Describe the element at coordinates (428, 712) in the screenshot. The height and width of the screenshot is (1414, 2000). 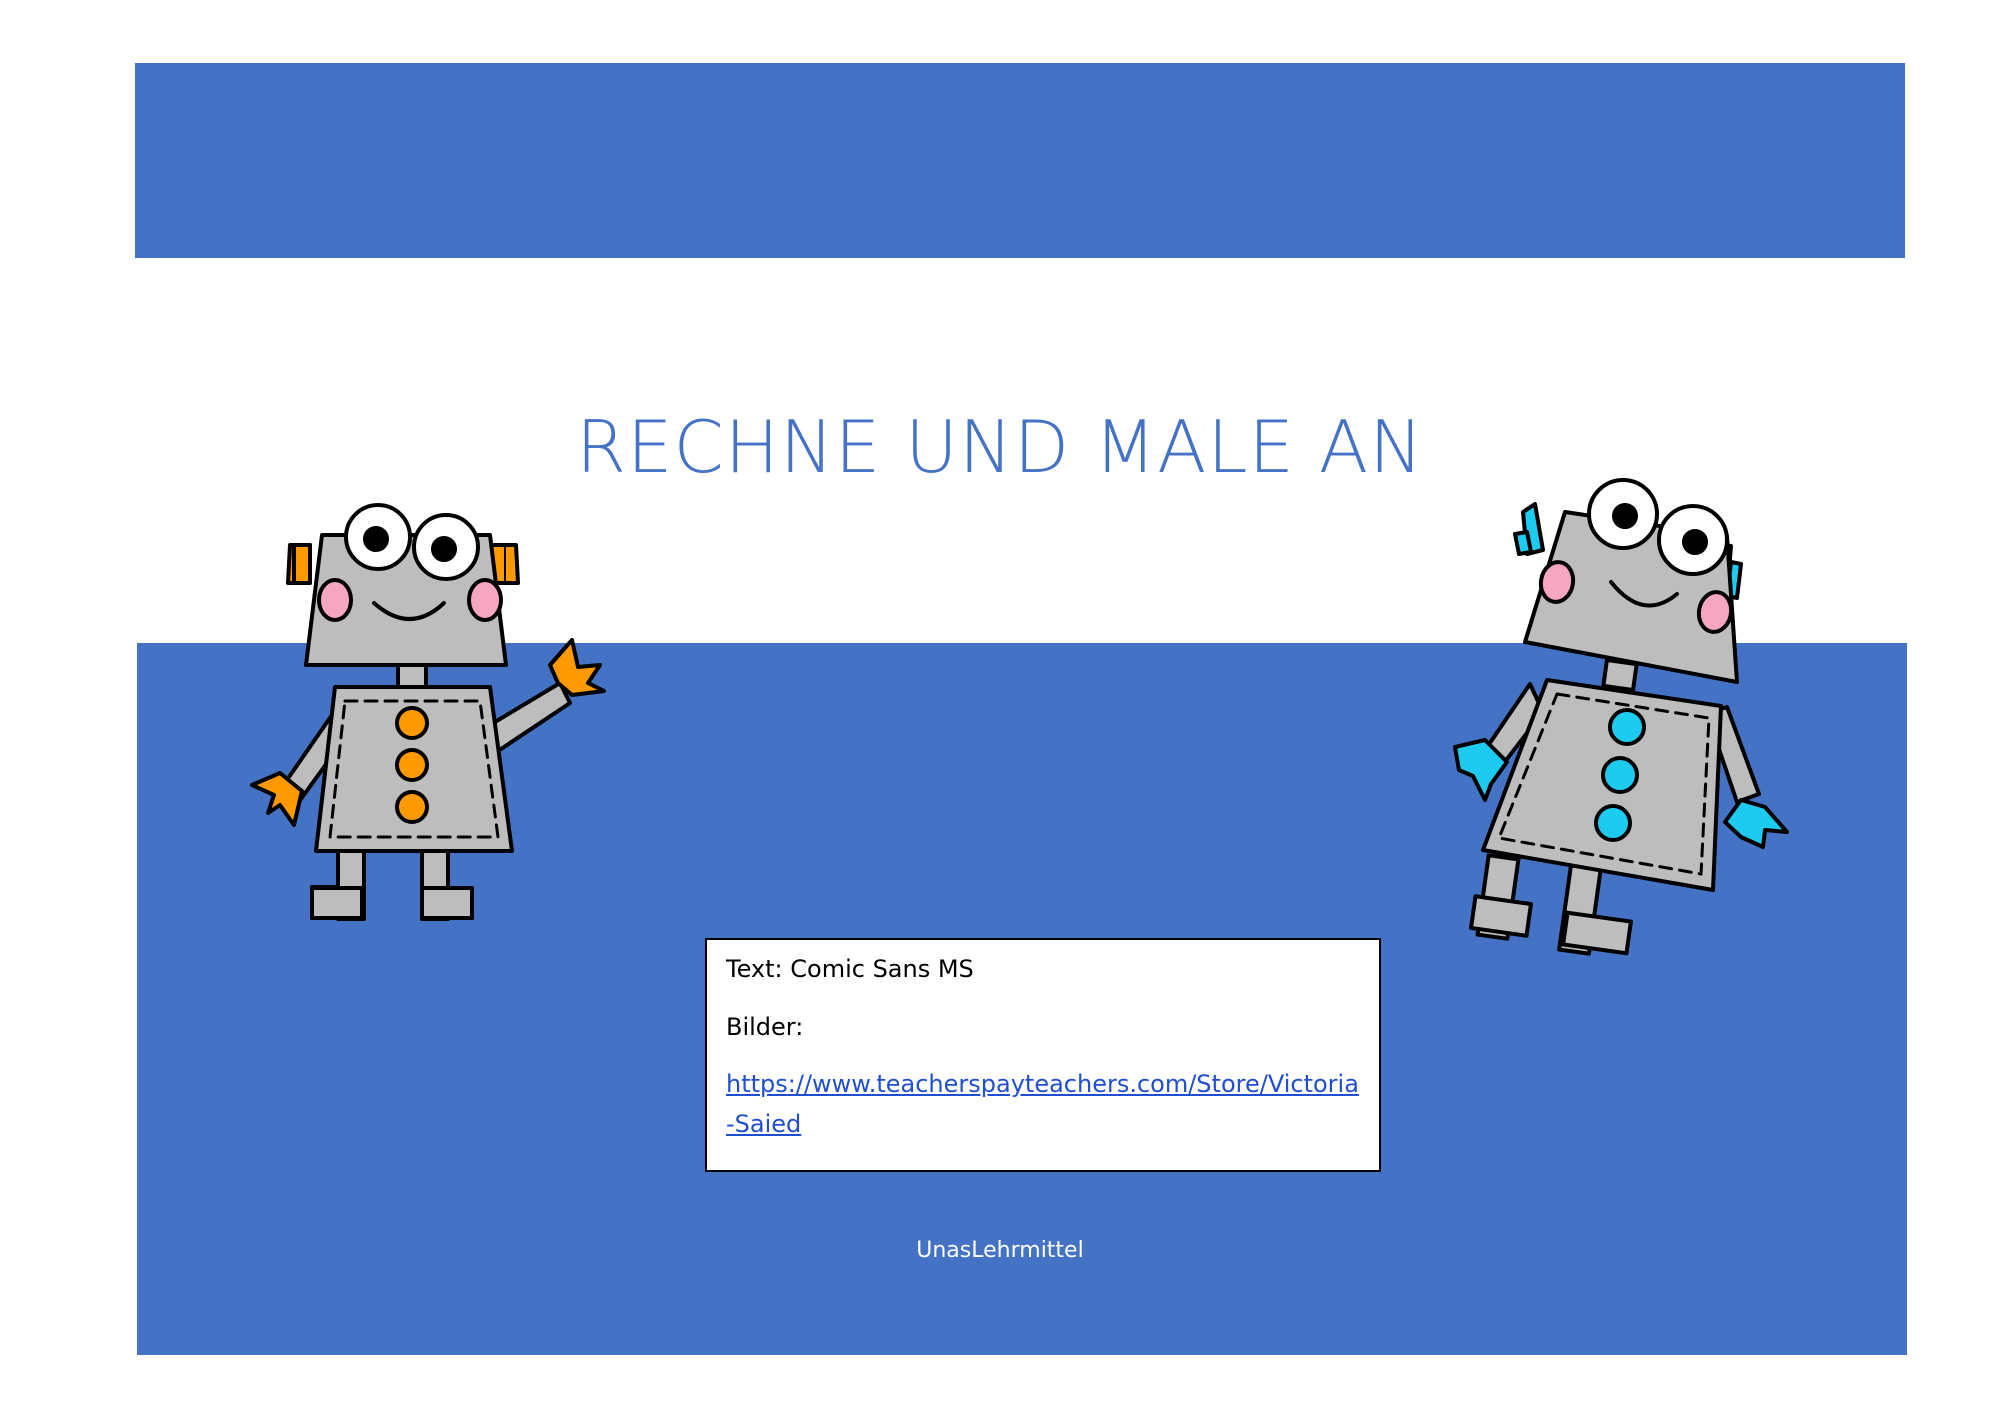
I see `robot-orange-waving-icon` at that location.